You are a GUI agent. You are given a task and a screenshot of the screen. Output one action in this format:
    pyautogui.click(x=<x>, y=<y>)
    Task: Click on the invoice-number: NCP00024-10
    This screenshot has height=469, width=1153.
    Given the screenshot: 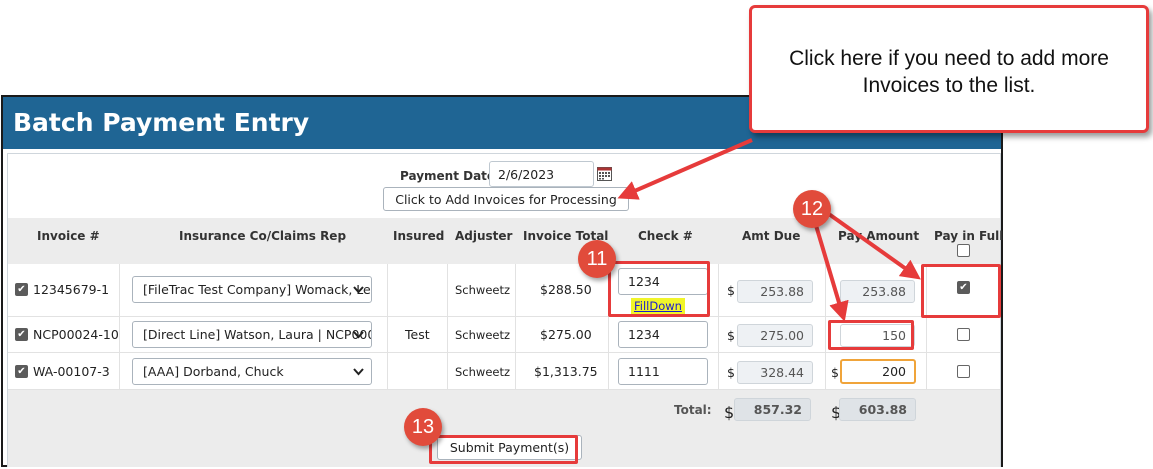 What is the action you would take?
    pyautogui.click(x=76, y=334)
    